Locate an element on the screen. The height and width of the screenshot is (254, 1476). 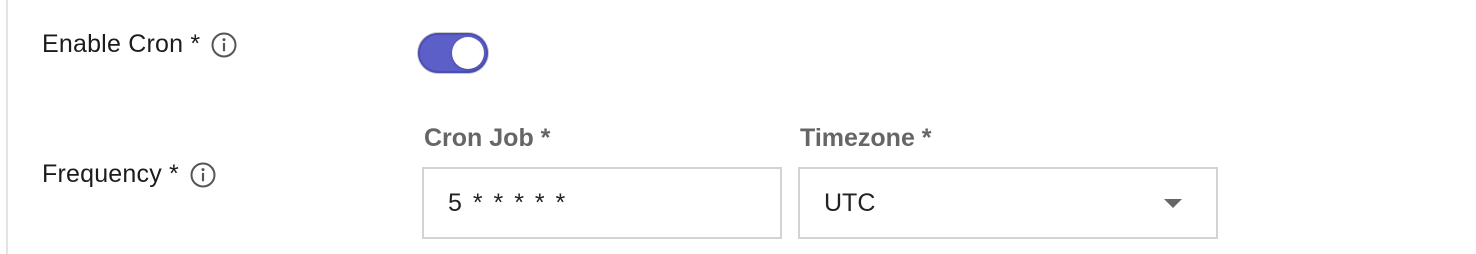
enable-cron-toggle is located at coordinates (453, 53).